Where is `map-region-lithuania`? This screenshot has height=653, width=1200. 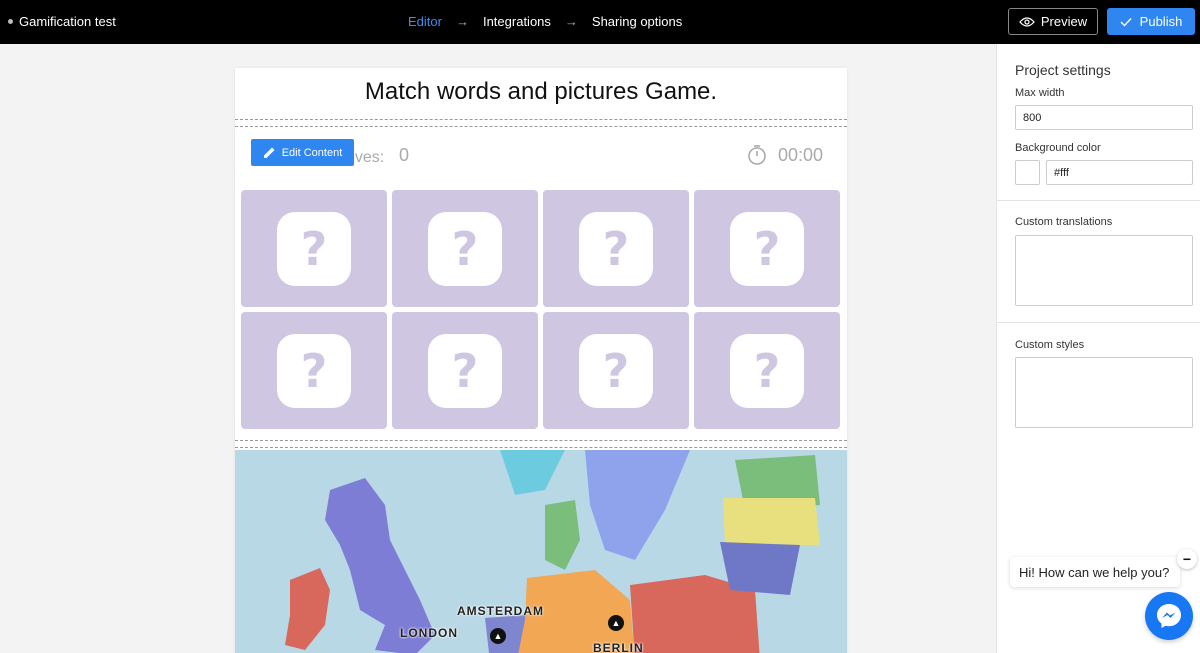 map-region-lithuania is located at coordinates (760, 568).